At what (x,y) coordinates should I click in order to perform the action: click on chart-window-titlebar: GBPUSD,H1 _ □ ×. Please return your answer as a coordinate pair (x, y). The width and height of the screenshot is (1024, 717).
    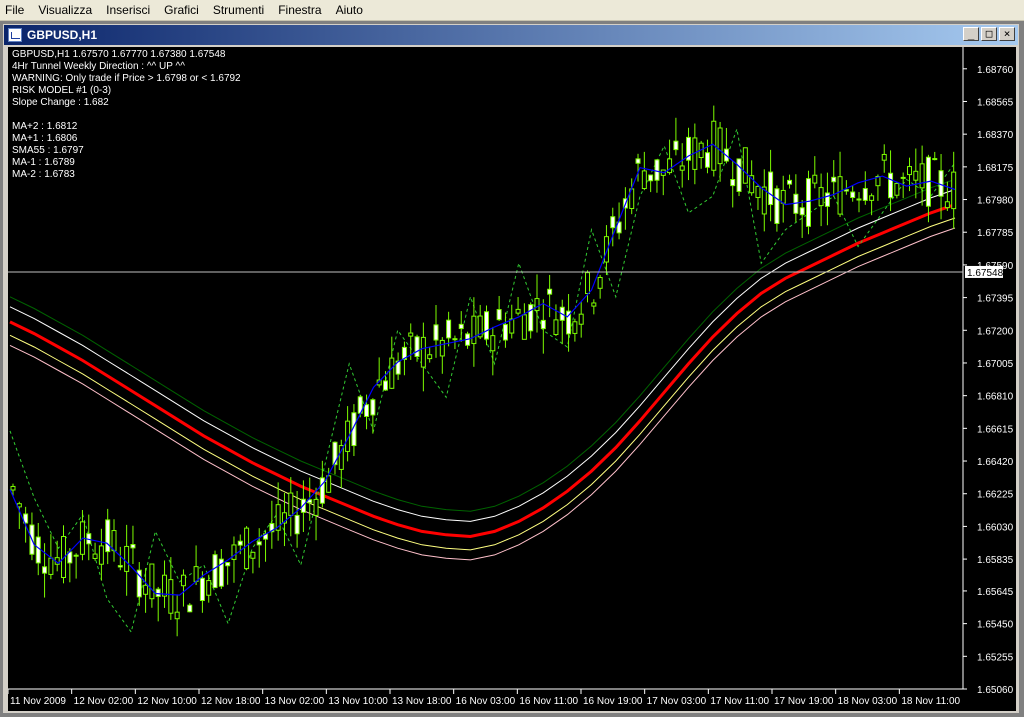
    Looking at the image, I should click on (511, 35).